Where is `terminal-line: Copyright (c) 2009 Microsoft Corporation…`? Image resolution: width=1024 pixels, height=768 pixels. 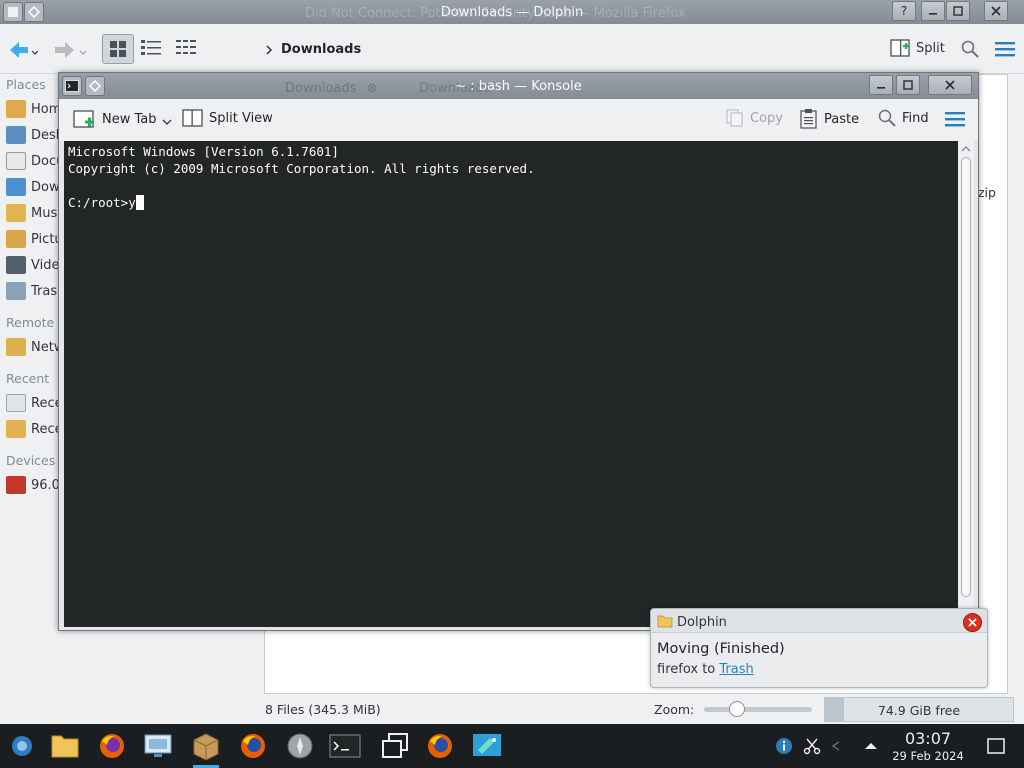
terminal-line: Copyright (c) 2009 Microsoft Corporation… is located at coordinates (301, 168).